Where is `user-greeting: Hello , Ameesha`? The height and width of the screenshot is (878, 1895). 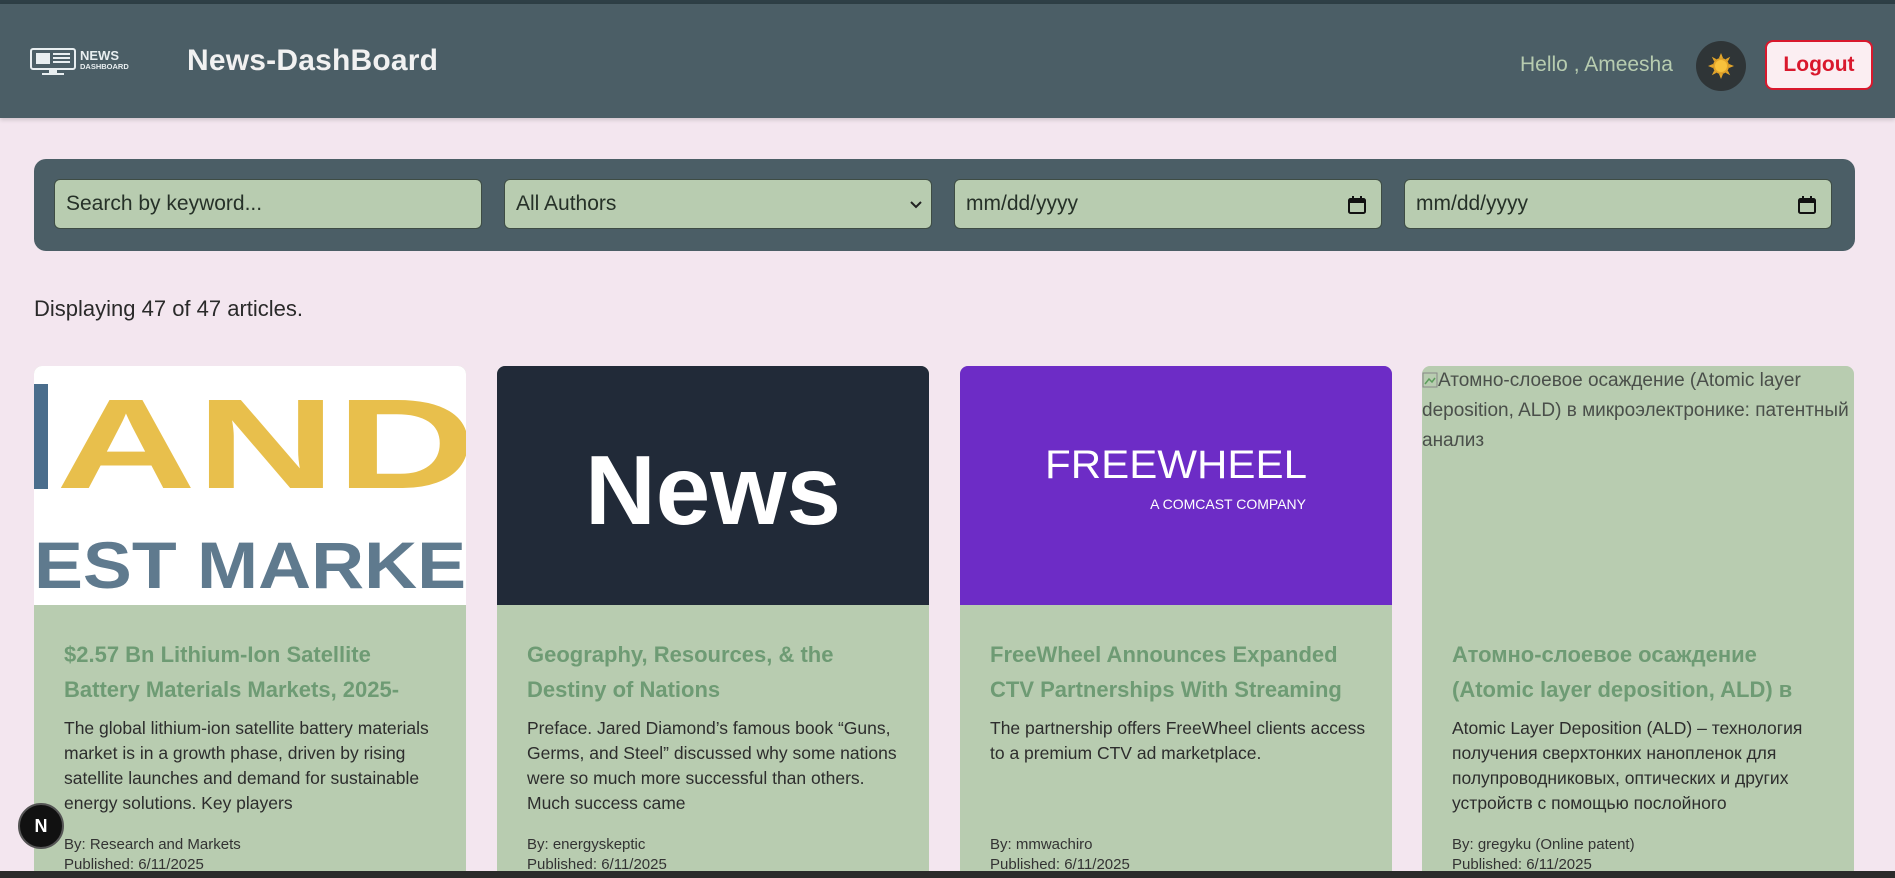
user-greeting: Hello , Ameesha is located at coordinates (1596, 64).